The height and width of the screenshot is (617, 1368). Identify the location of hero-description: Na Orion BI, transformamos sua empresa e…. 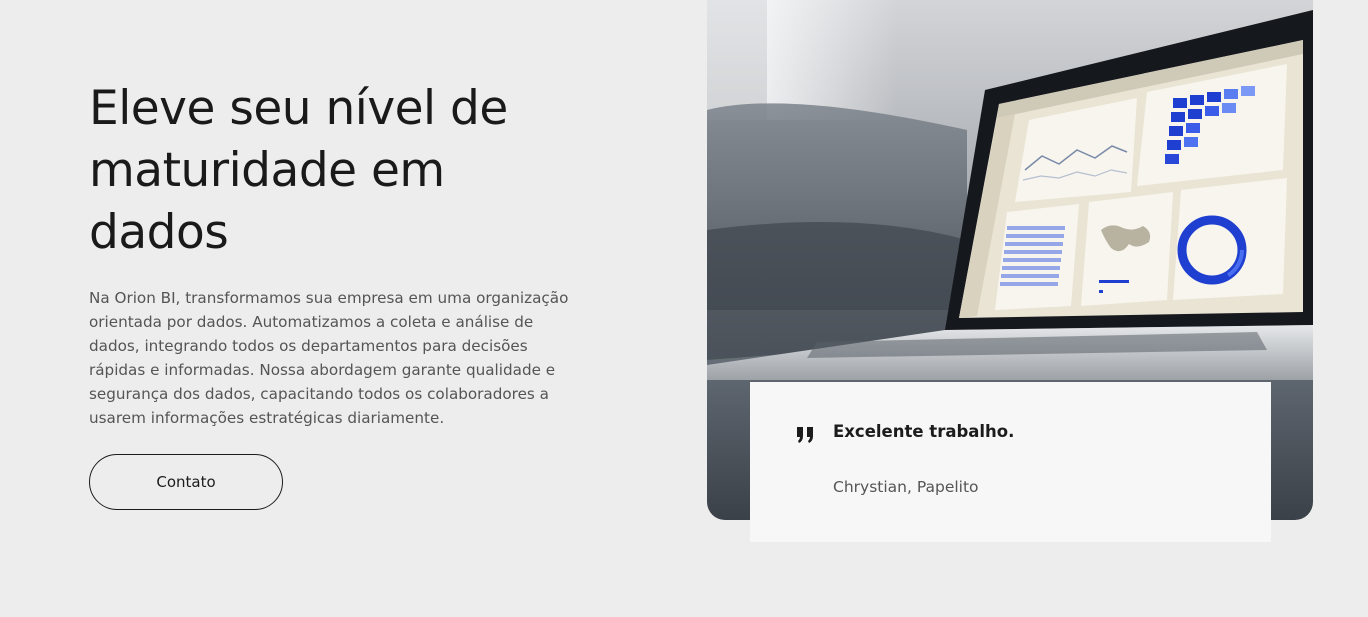
(329, 358).